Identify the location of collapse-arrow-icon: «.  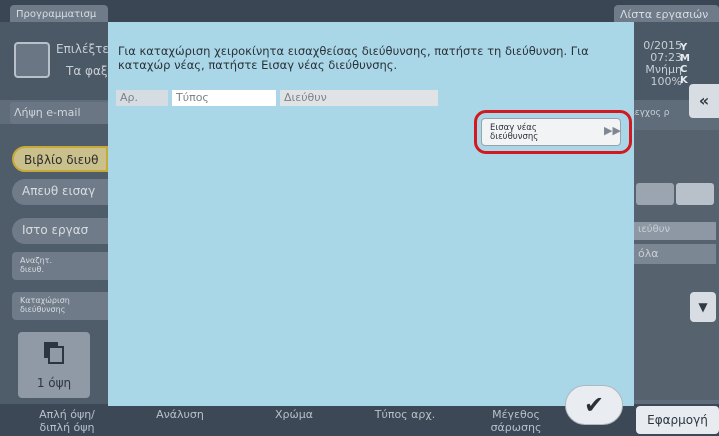
(704, 101).